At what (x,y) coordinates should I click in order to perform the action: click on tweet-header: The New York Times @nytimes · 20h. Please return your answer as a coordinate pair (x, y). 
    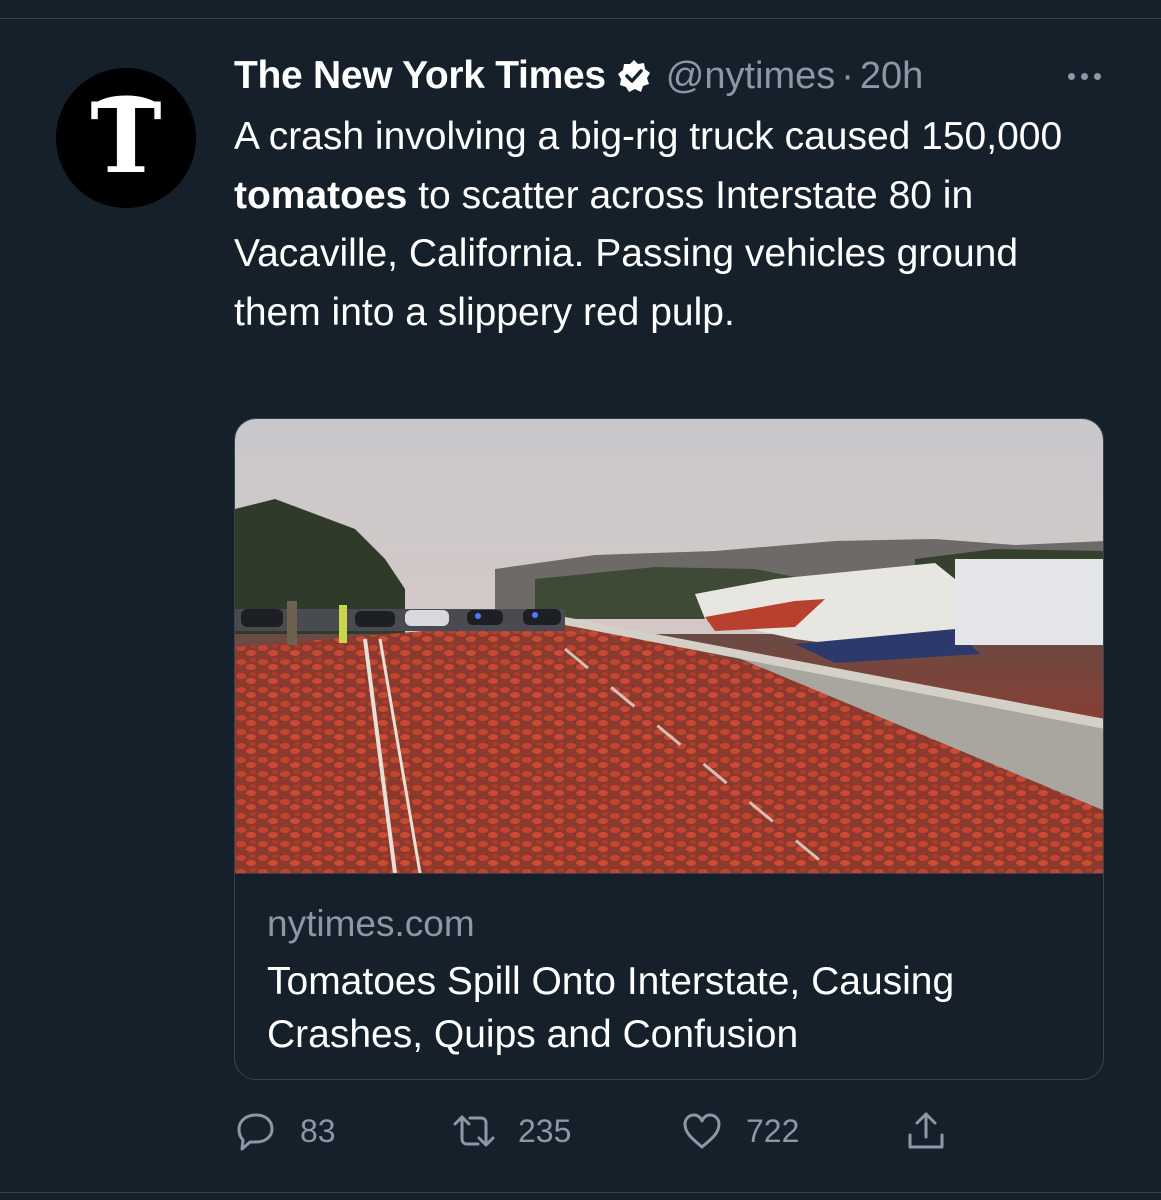
    Looking at the image, I should click on (674, 76).